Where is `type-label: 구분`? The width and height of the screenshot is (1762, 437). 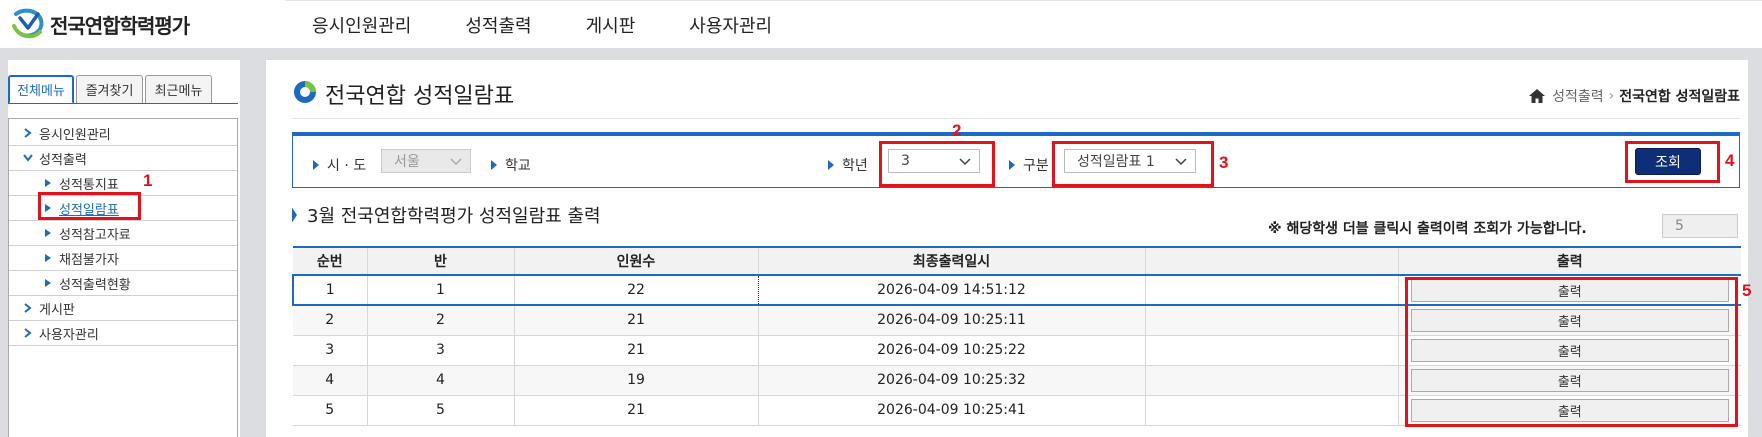 type-label: 구분 is located at coordinates (1029, 165).